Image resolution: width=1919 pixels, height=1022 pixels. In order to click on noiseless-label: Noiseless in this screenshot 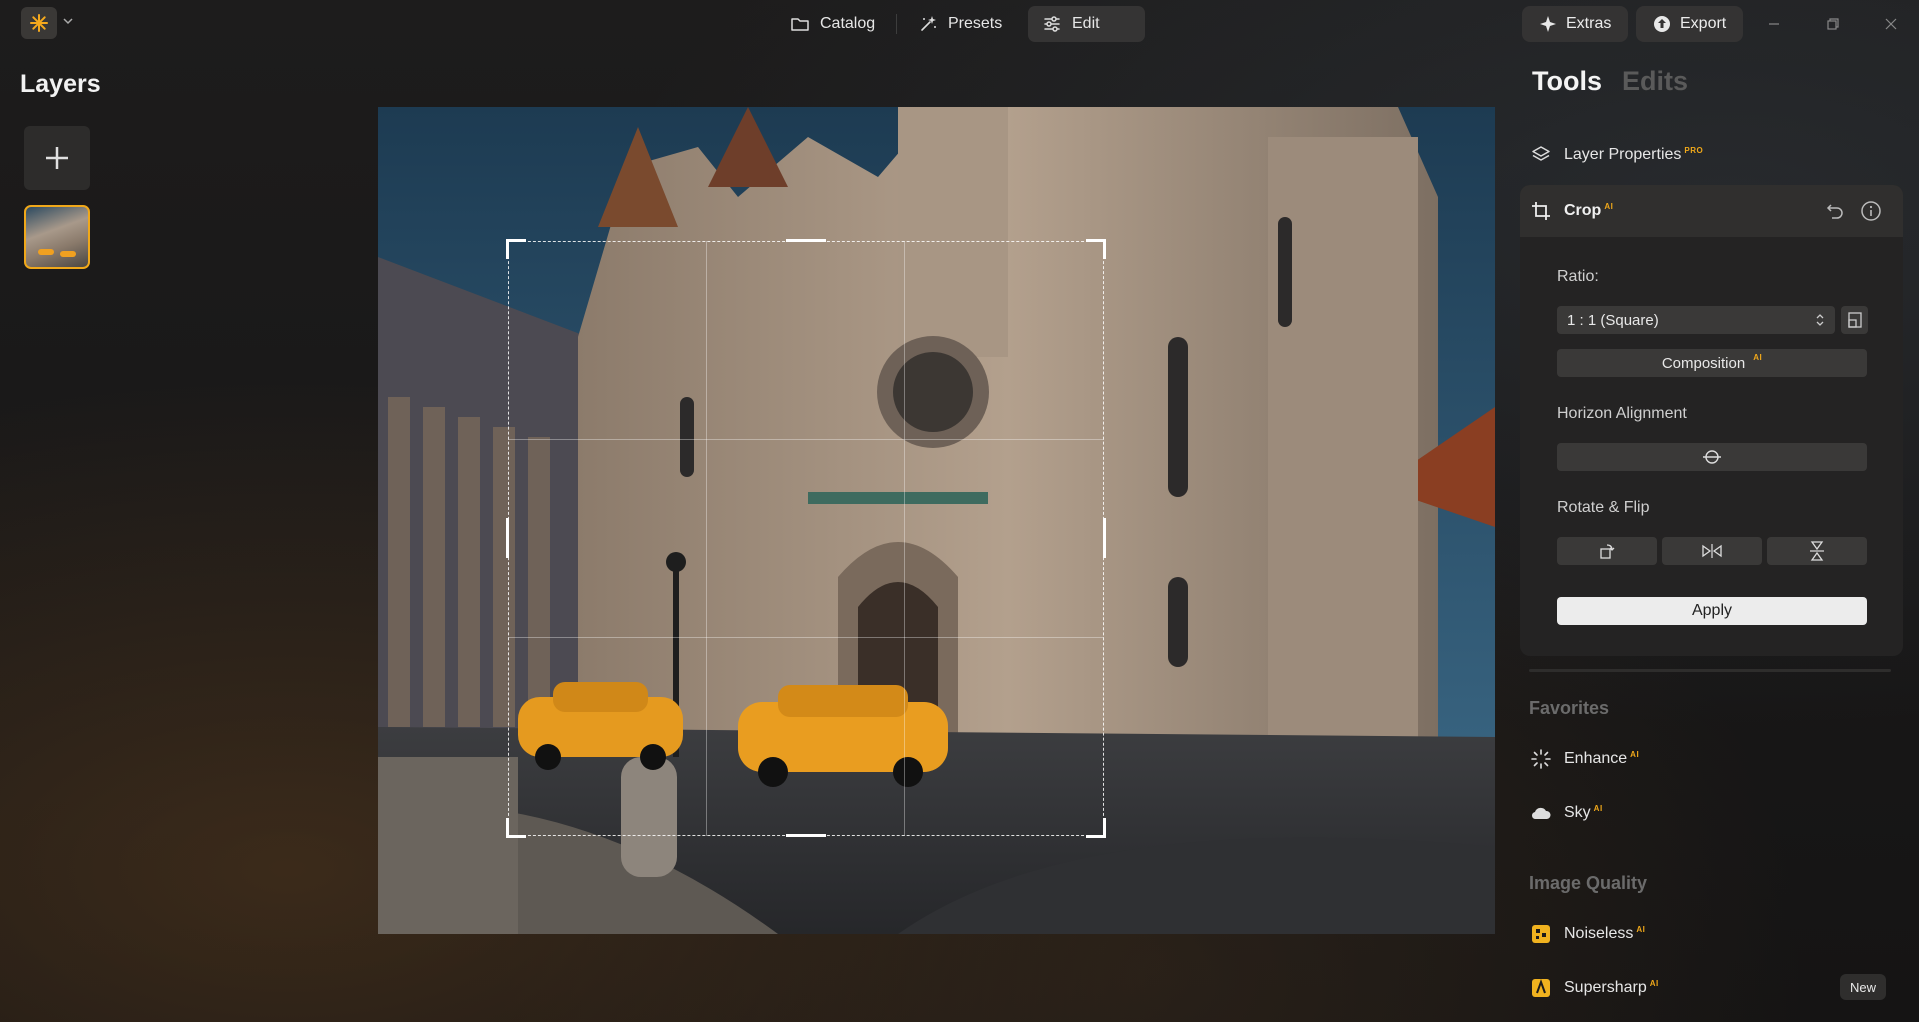, I will do `click(1599, 933)`.